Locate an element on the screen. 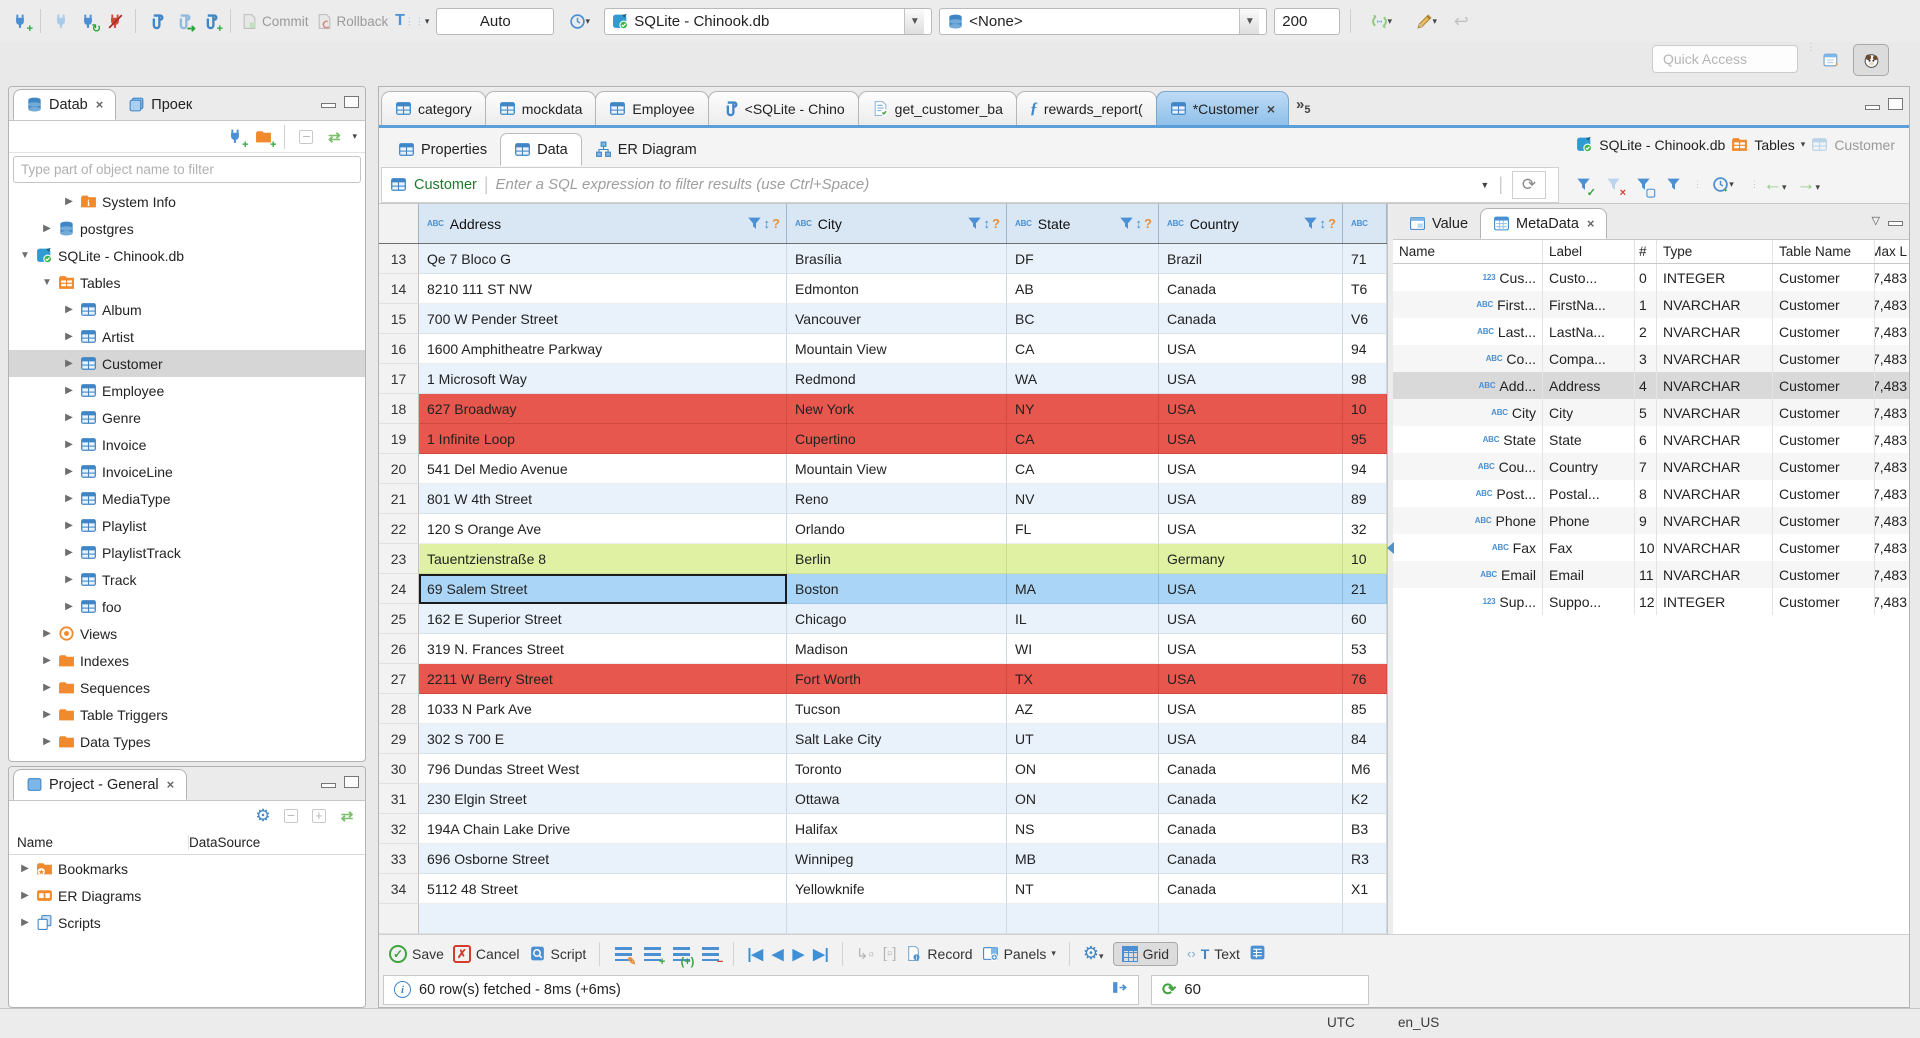 The width and height of the screenshot is (1920, 1038). breadcrumb-db: SQLite - Chinook.db is located at coordinates (1662, 145).